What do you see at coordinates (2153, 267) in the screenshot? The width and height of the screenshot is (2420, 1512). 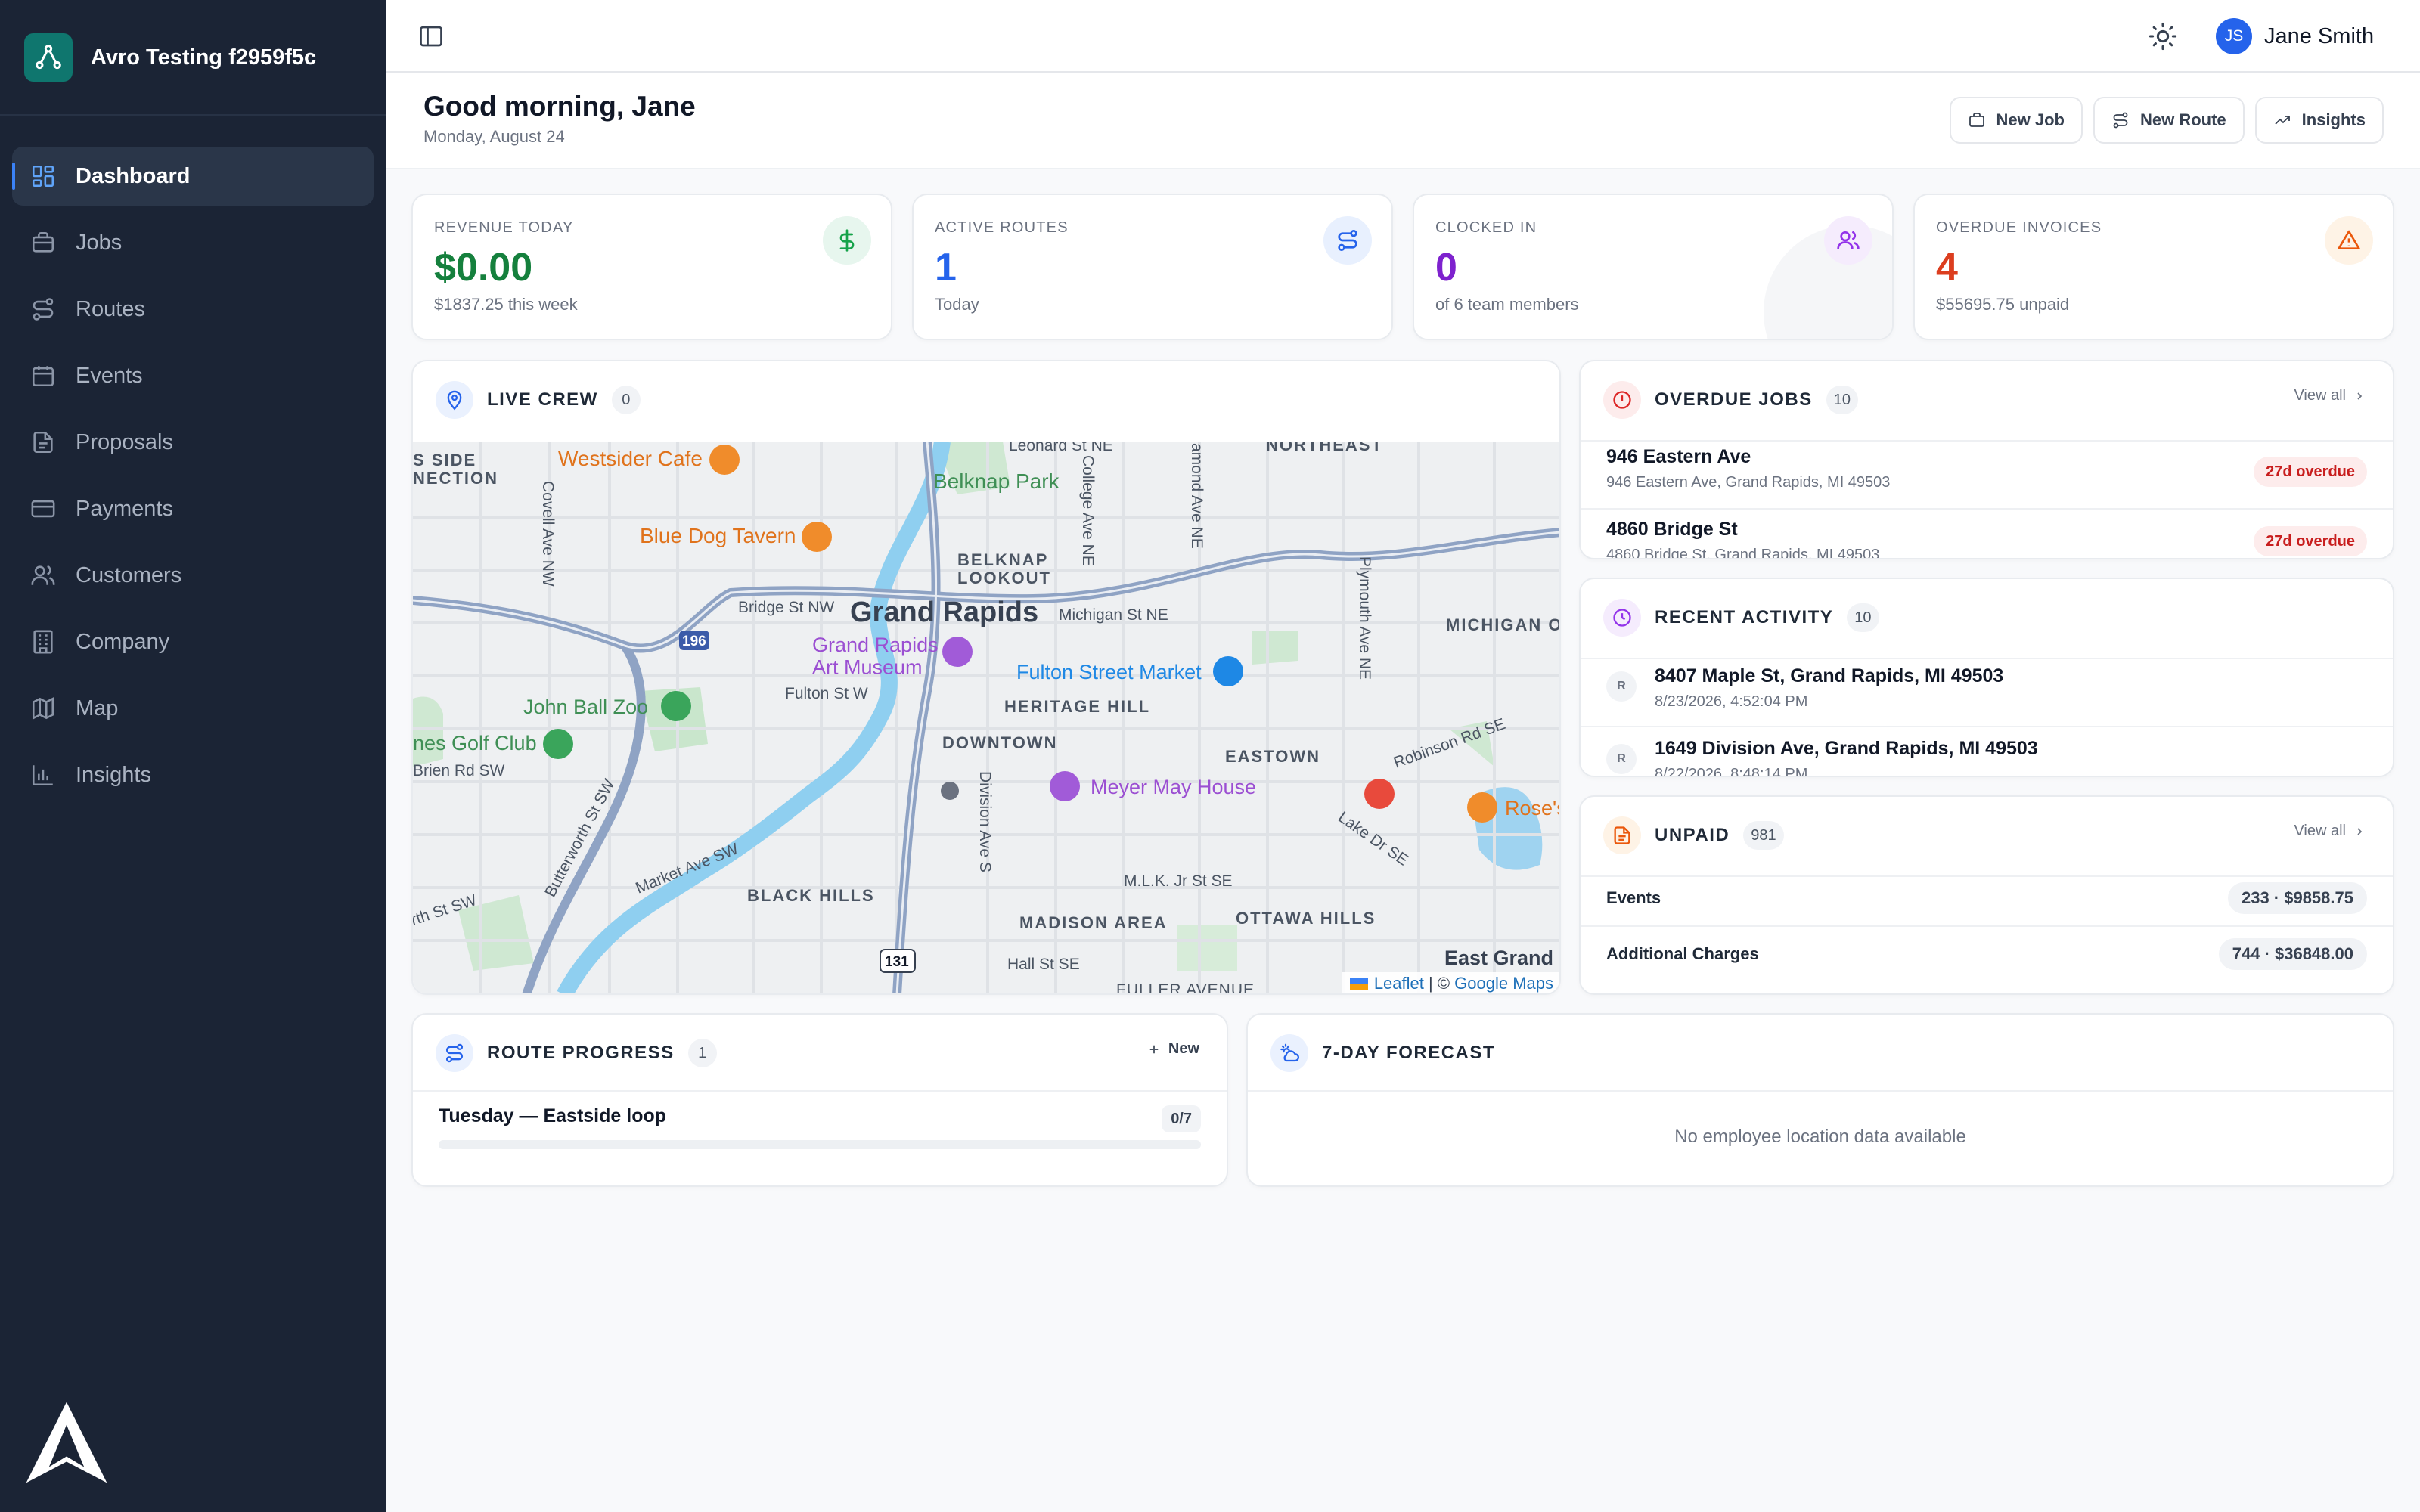 I see `kpi-card-overdue-invoices: OVERDUE INVOICES 4 $55695.75 unpaid` at bounding box center [2153, 267].